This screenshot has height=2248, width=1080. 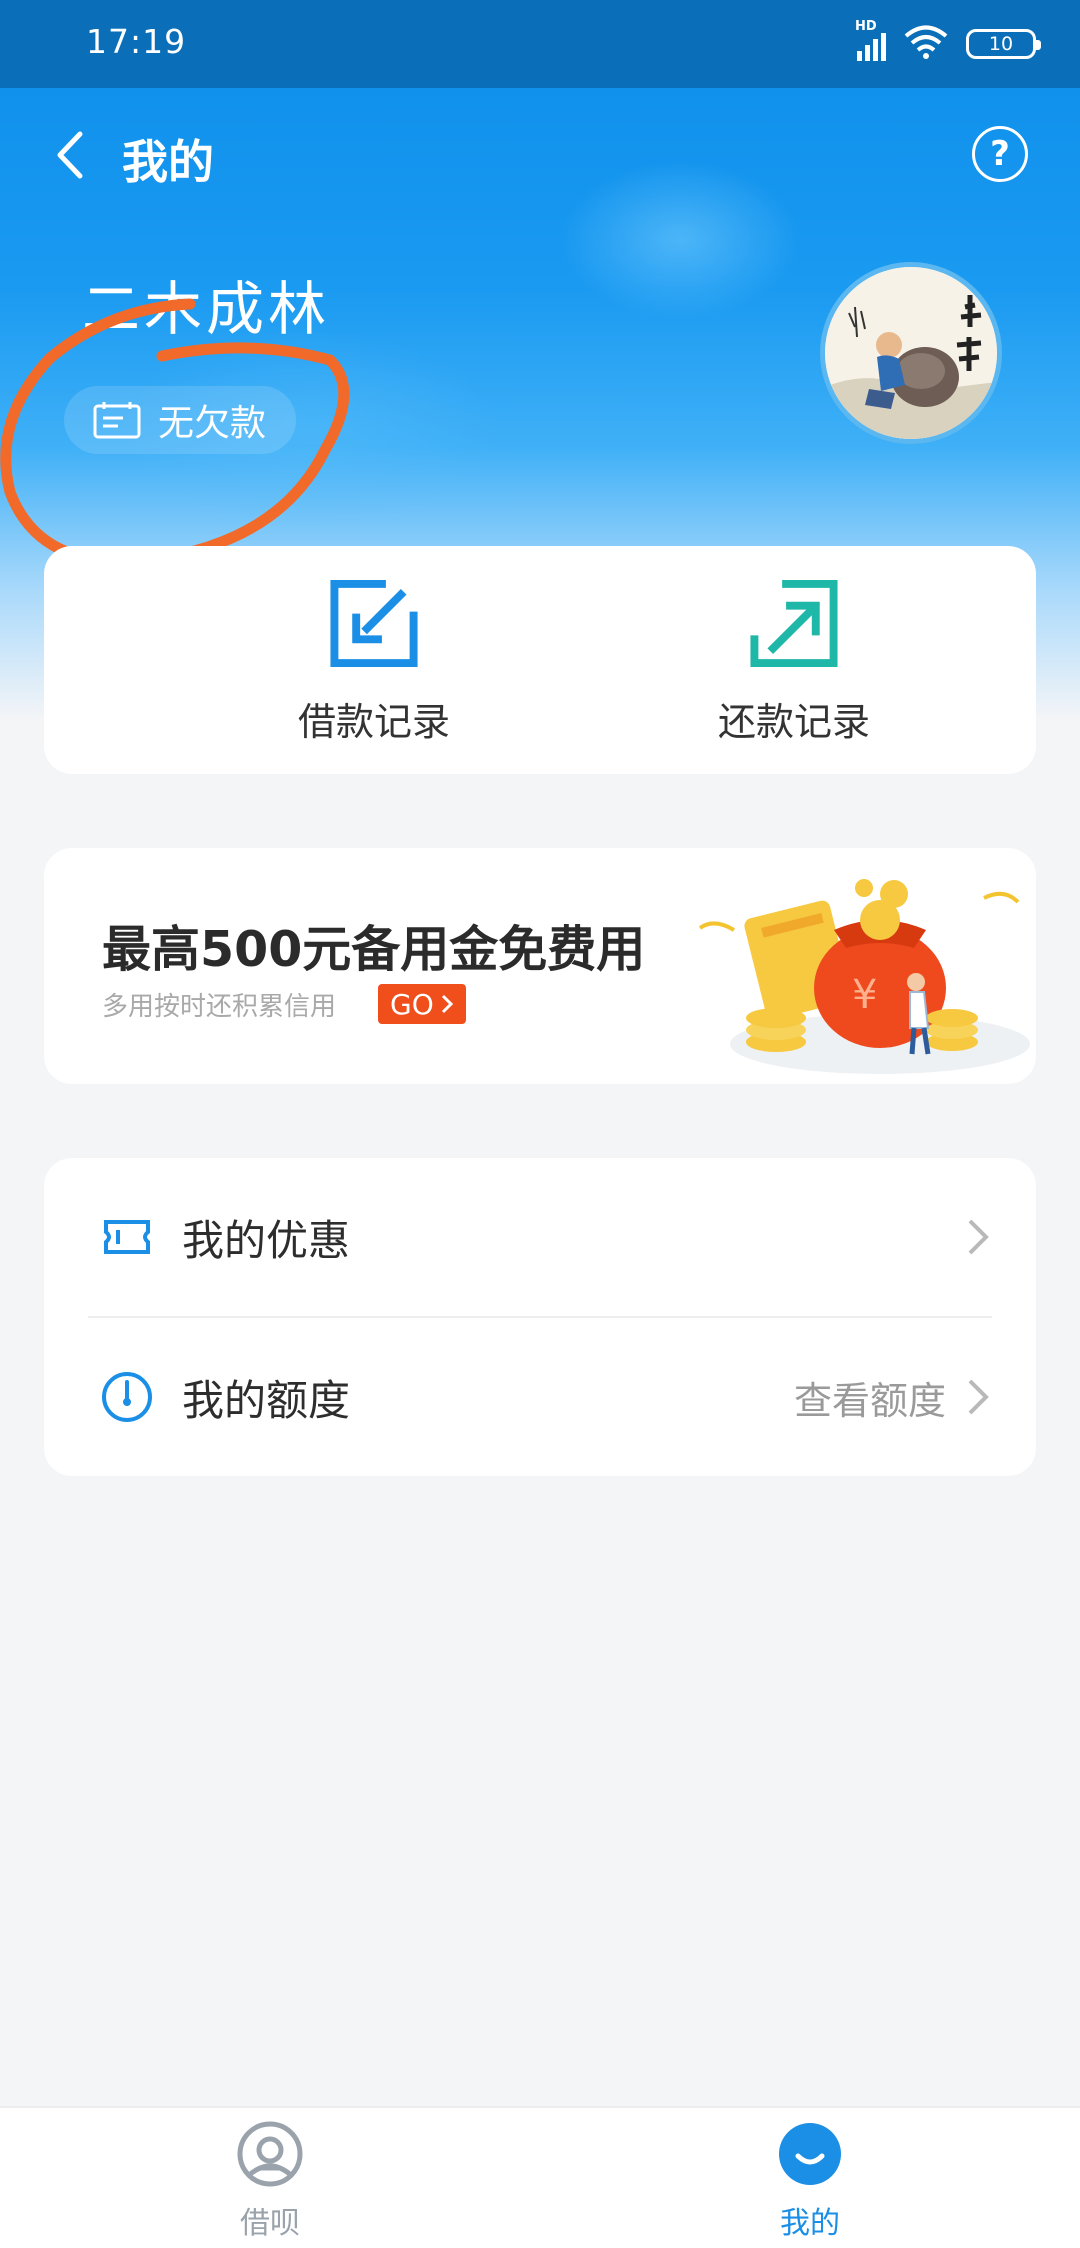 I want to click on avatar, so click(x=911, y=353).